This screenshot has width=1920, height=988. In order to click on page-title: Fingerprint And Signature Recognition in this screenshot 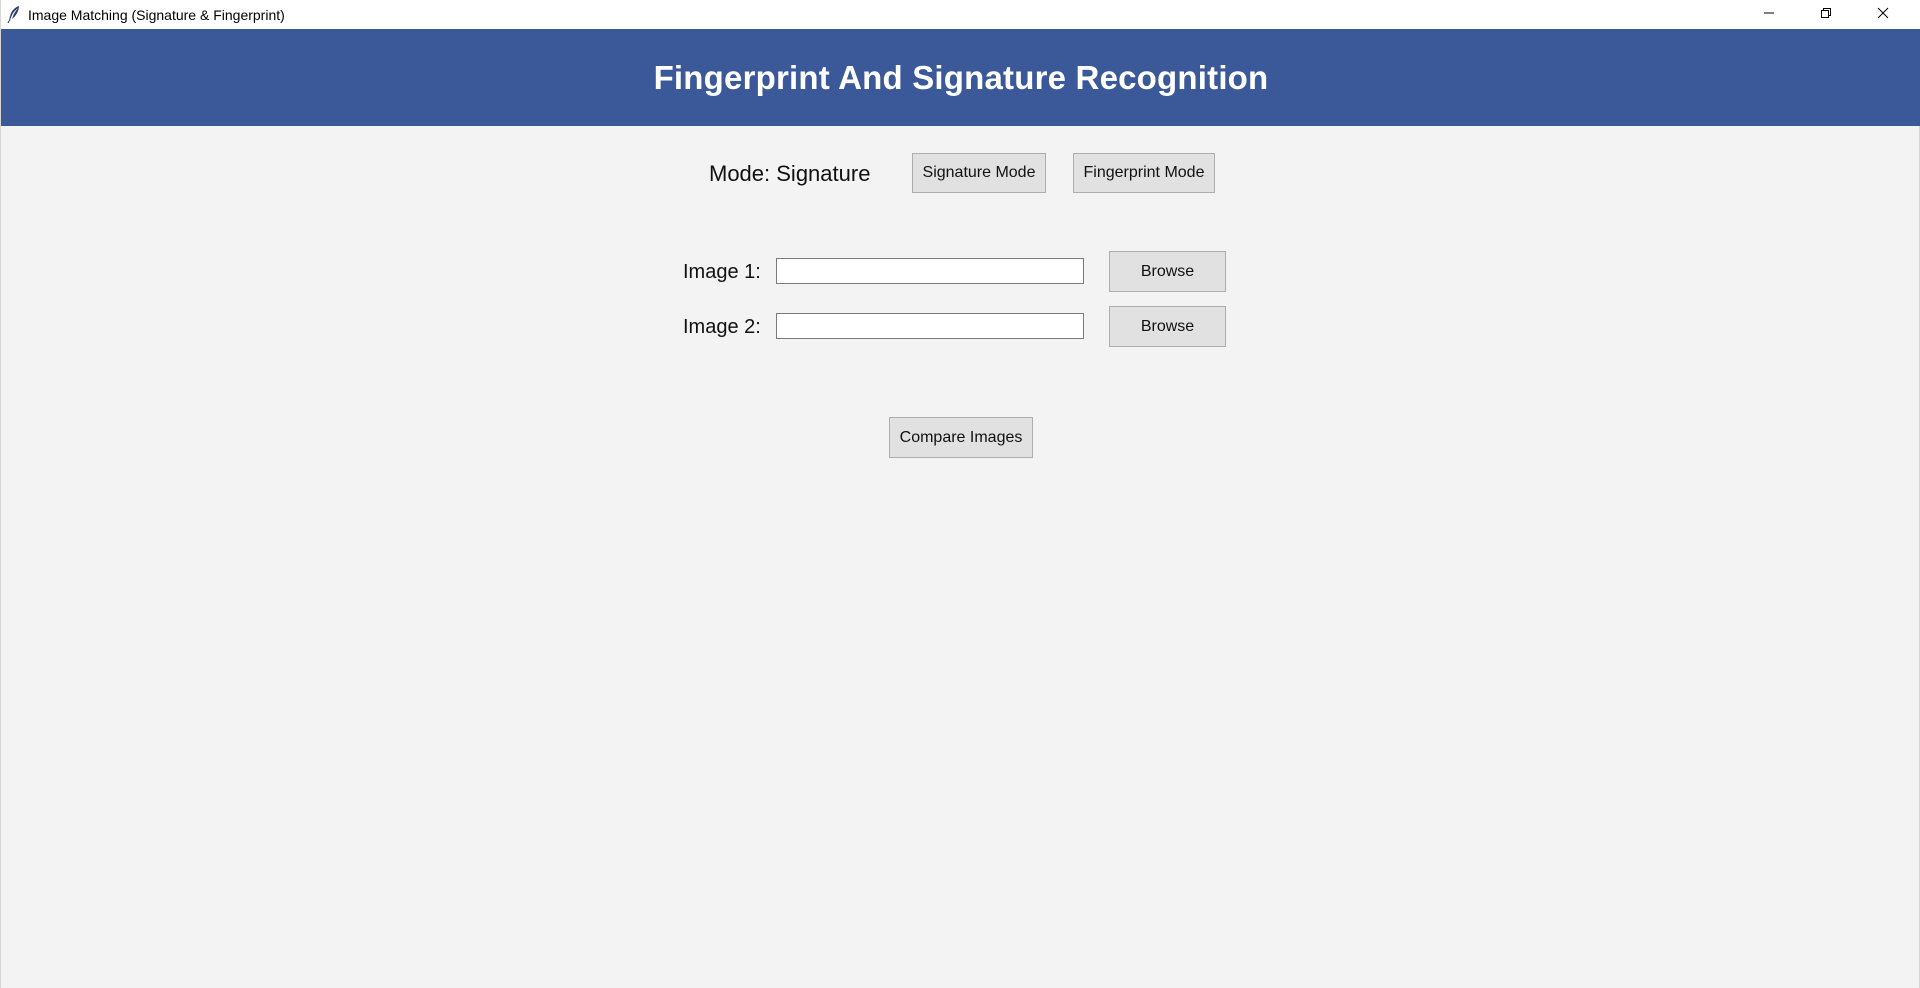, I will do `click(961, 77)`.